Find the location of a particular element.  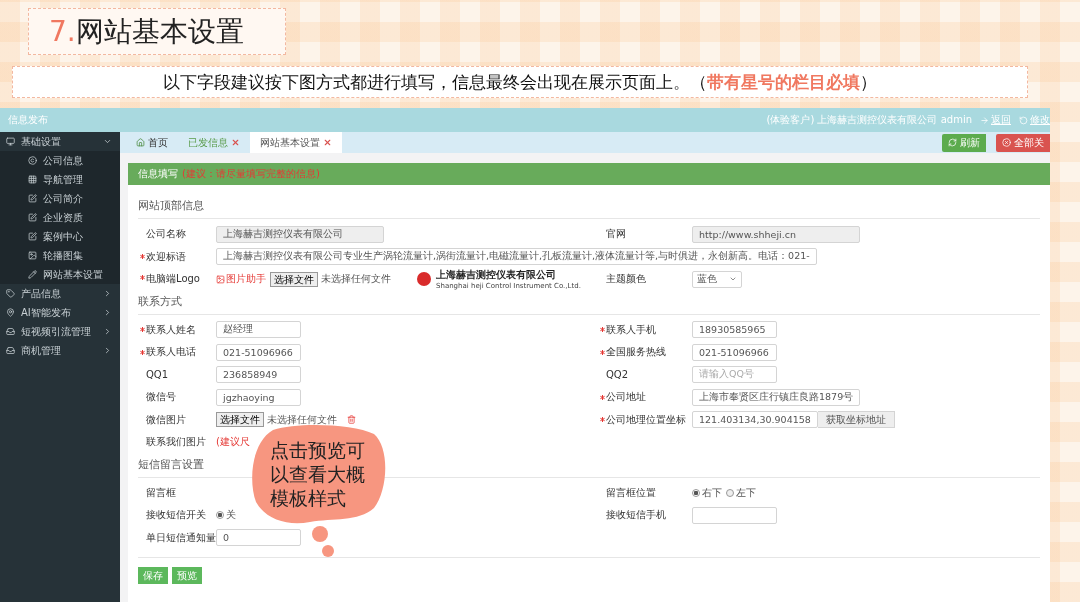

input-field: http://www.shheji.cn is located at coordinates (776, 234).